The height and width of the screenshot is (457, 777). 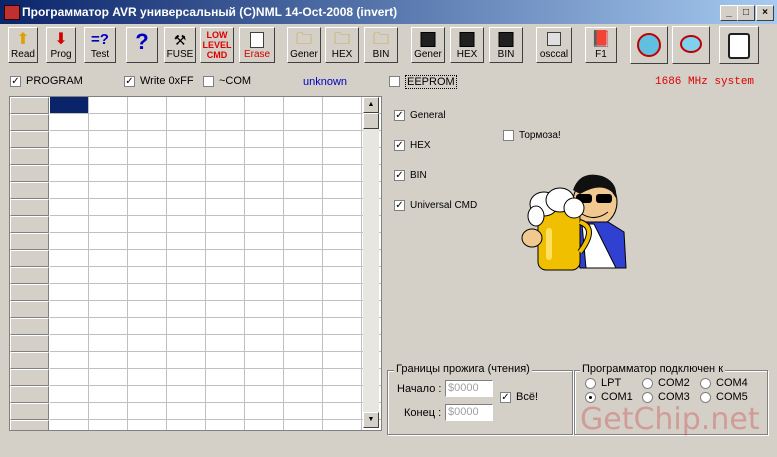 What do you see at coordinates (394, 81) in the screenshot?
I see `eeprom-checkbox` at bounding box center [394, 81].